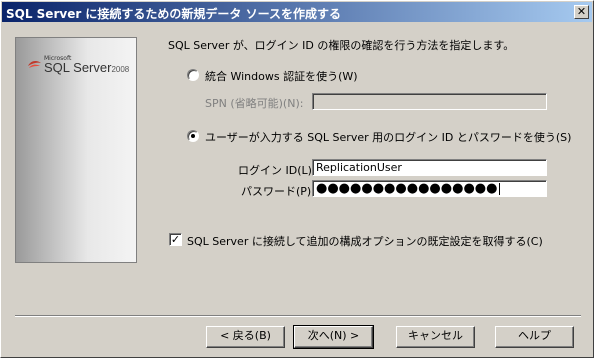 This screenshot has height=358, width=594. I want to click on connect-defaults-checkbox: ✓, so click(175, 239).